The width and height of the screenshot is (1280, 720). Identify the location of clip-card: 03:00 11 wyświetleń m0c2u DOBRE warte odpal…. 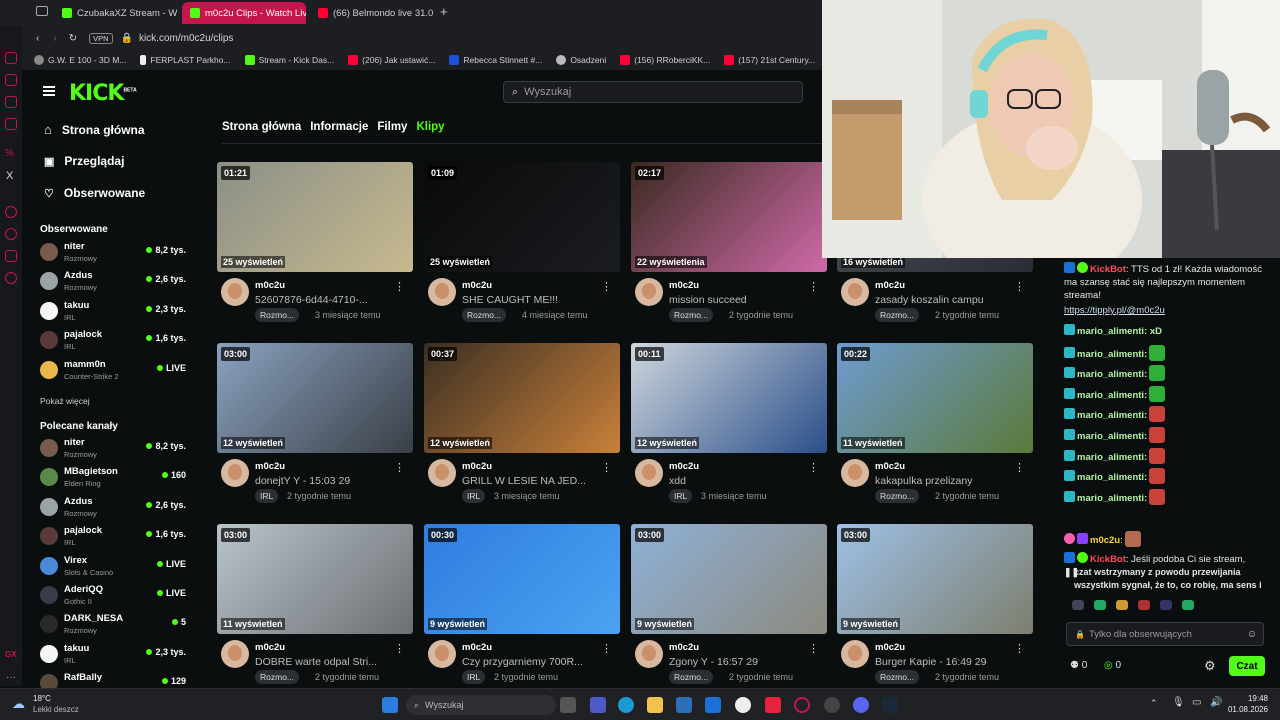
(315, 604).